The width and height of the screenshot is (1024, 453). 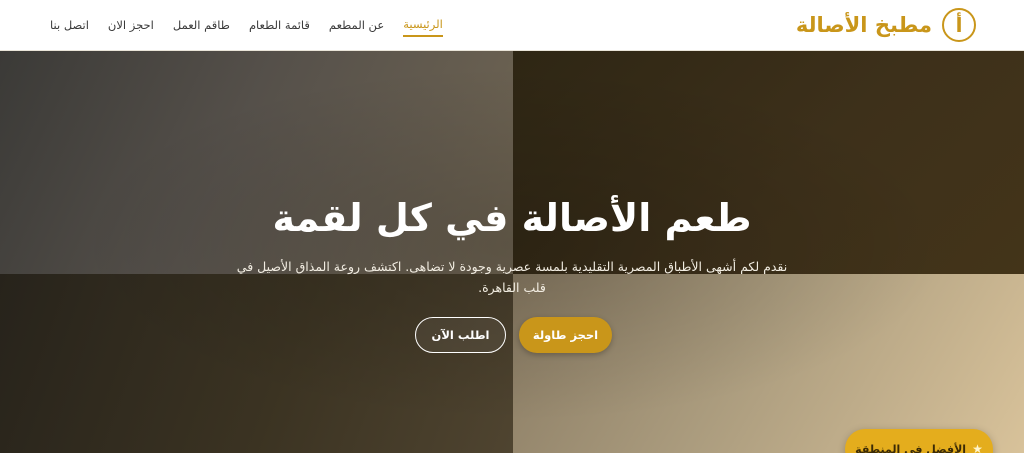 What do you see at coordinates (201, 25) in the screenshot?
I see `nav-item-team: طاقم العمل` at bounding box center [201, 25].